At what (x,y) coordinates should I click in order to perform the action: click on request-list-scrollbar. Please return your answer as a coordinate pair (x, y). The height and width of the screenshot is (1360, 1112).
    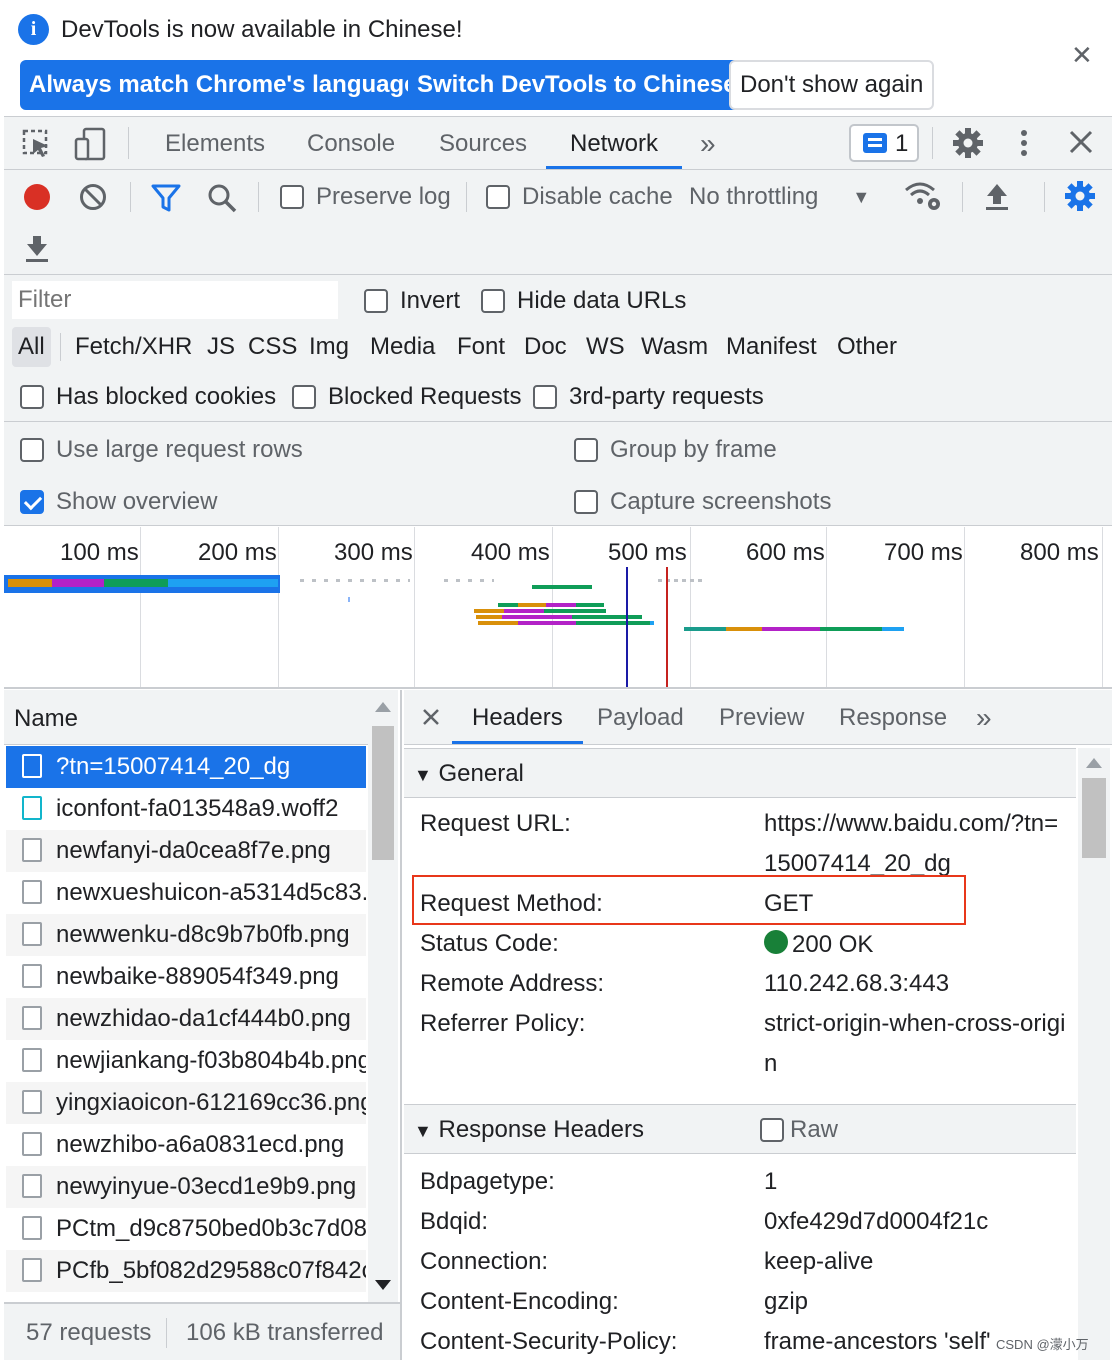
    Looking at the image, I should click on (383, 996).